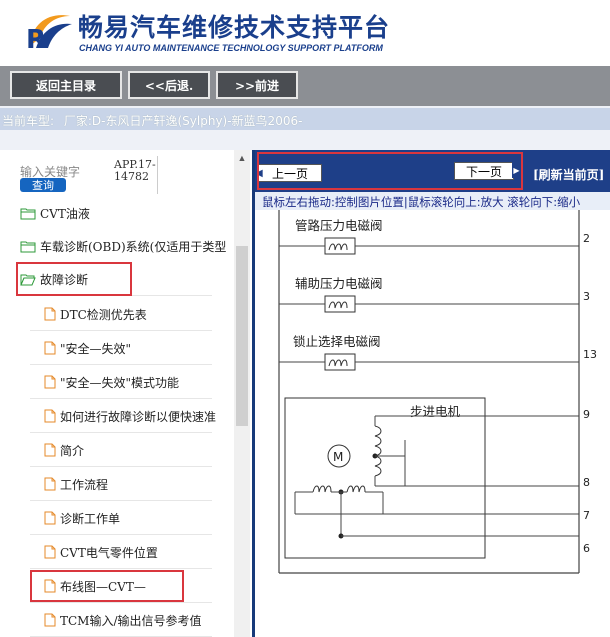  Describe the element at coordinates (107, 586) in the screenshot. I see `highlight-wiring-diagram` at that location.